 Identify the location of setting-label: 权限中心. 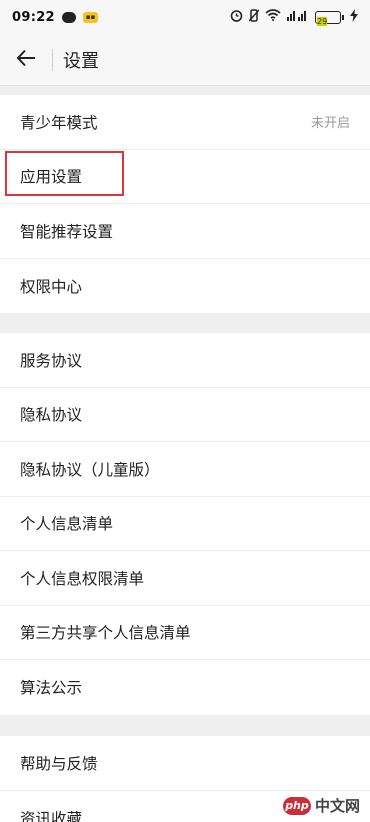
(51, 286).